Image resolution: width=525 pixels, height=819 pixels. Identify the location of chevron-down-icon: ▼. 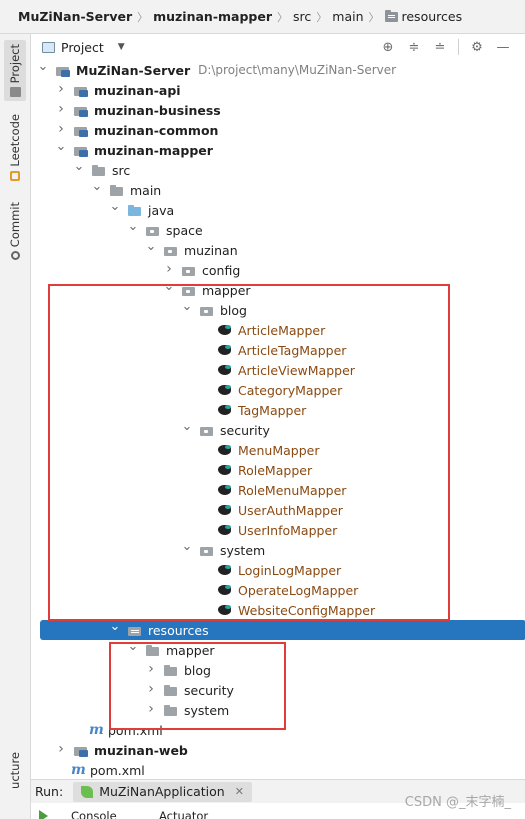
(121, 47).